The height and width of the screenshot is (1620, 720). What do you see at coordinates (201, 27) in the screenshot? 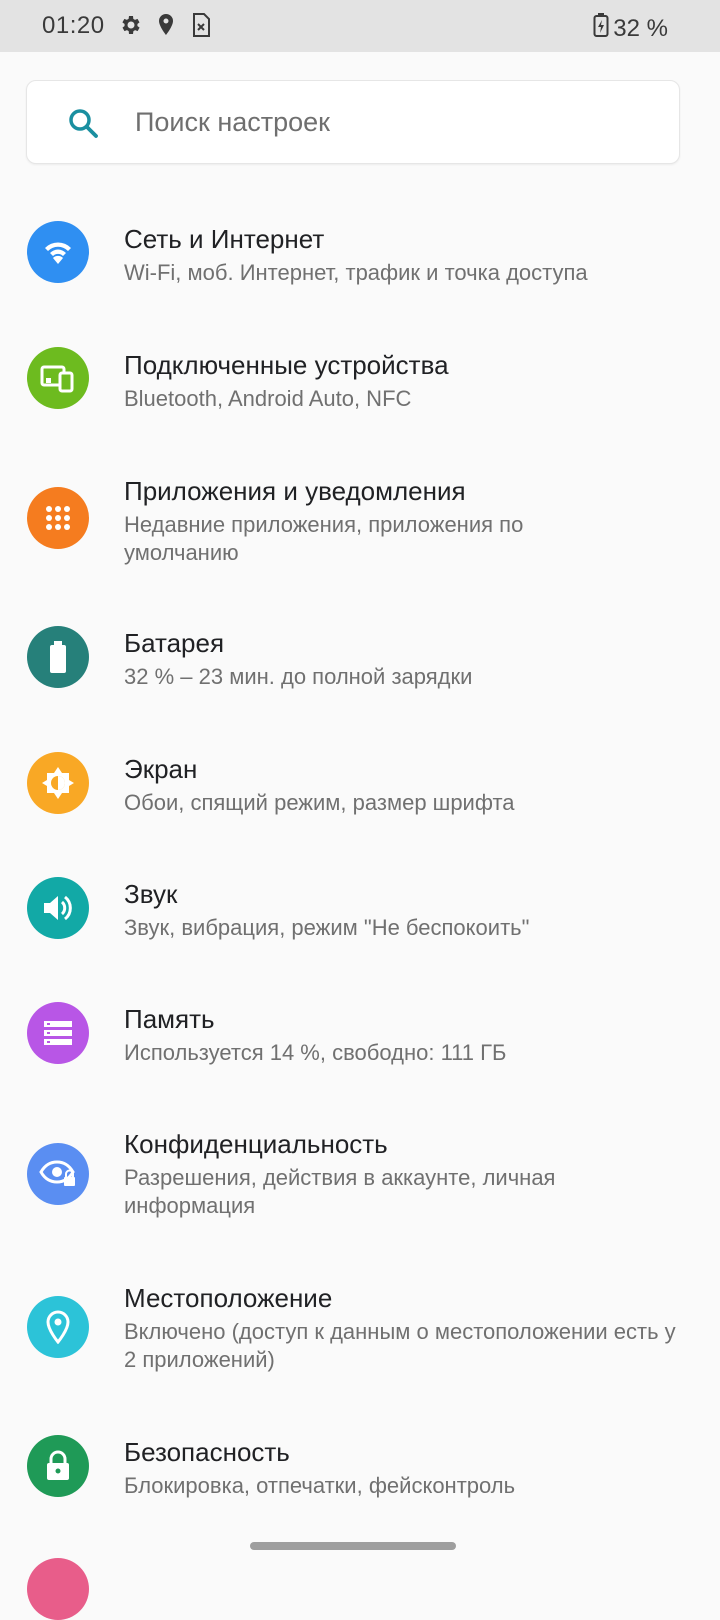
I see `sim-card-icon` at bounding box center [201, 27].